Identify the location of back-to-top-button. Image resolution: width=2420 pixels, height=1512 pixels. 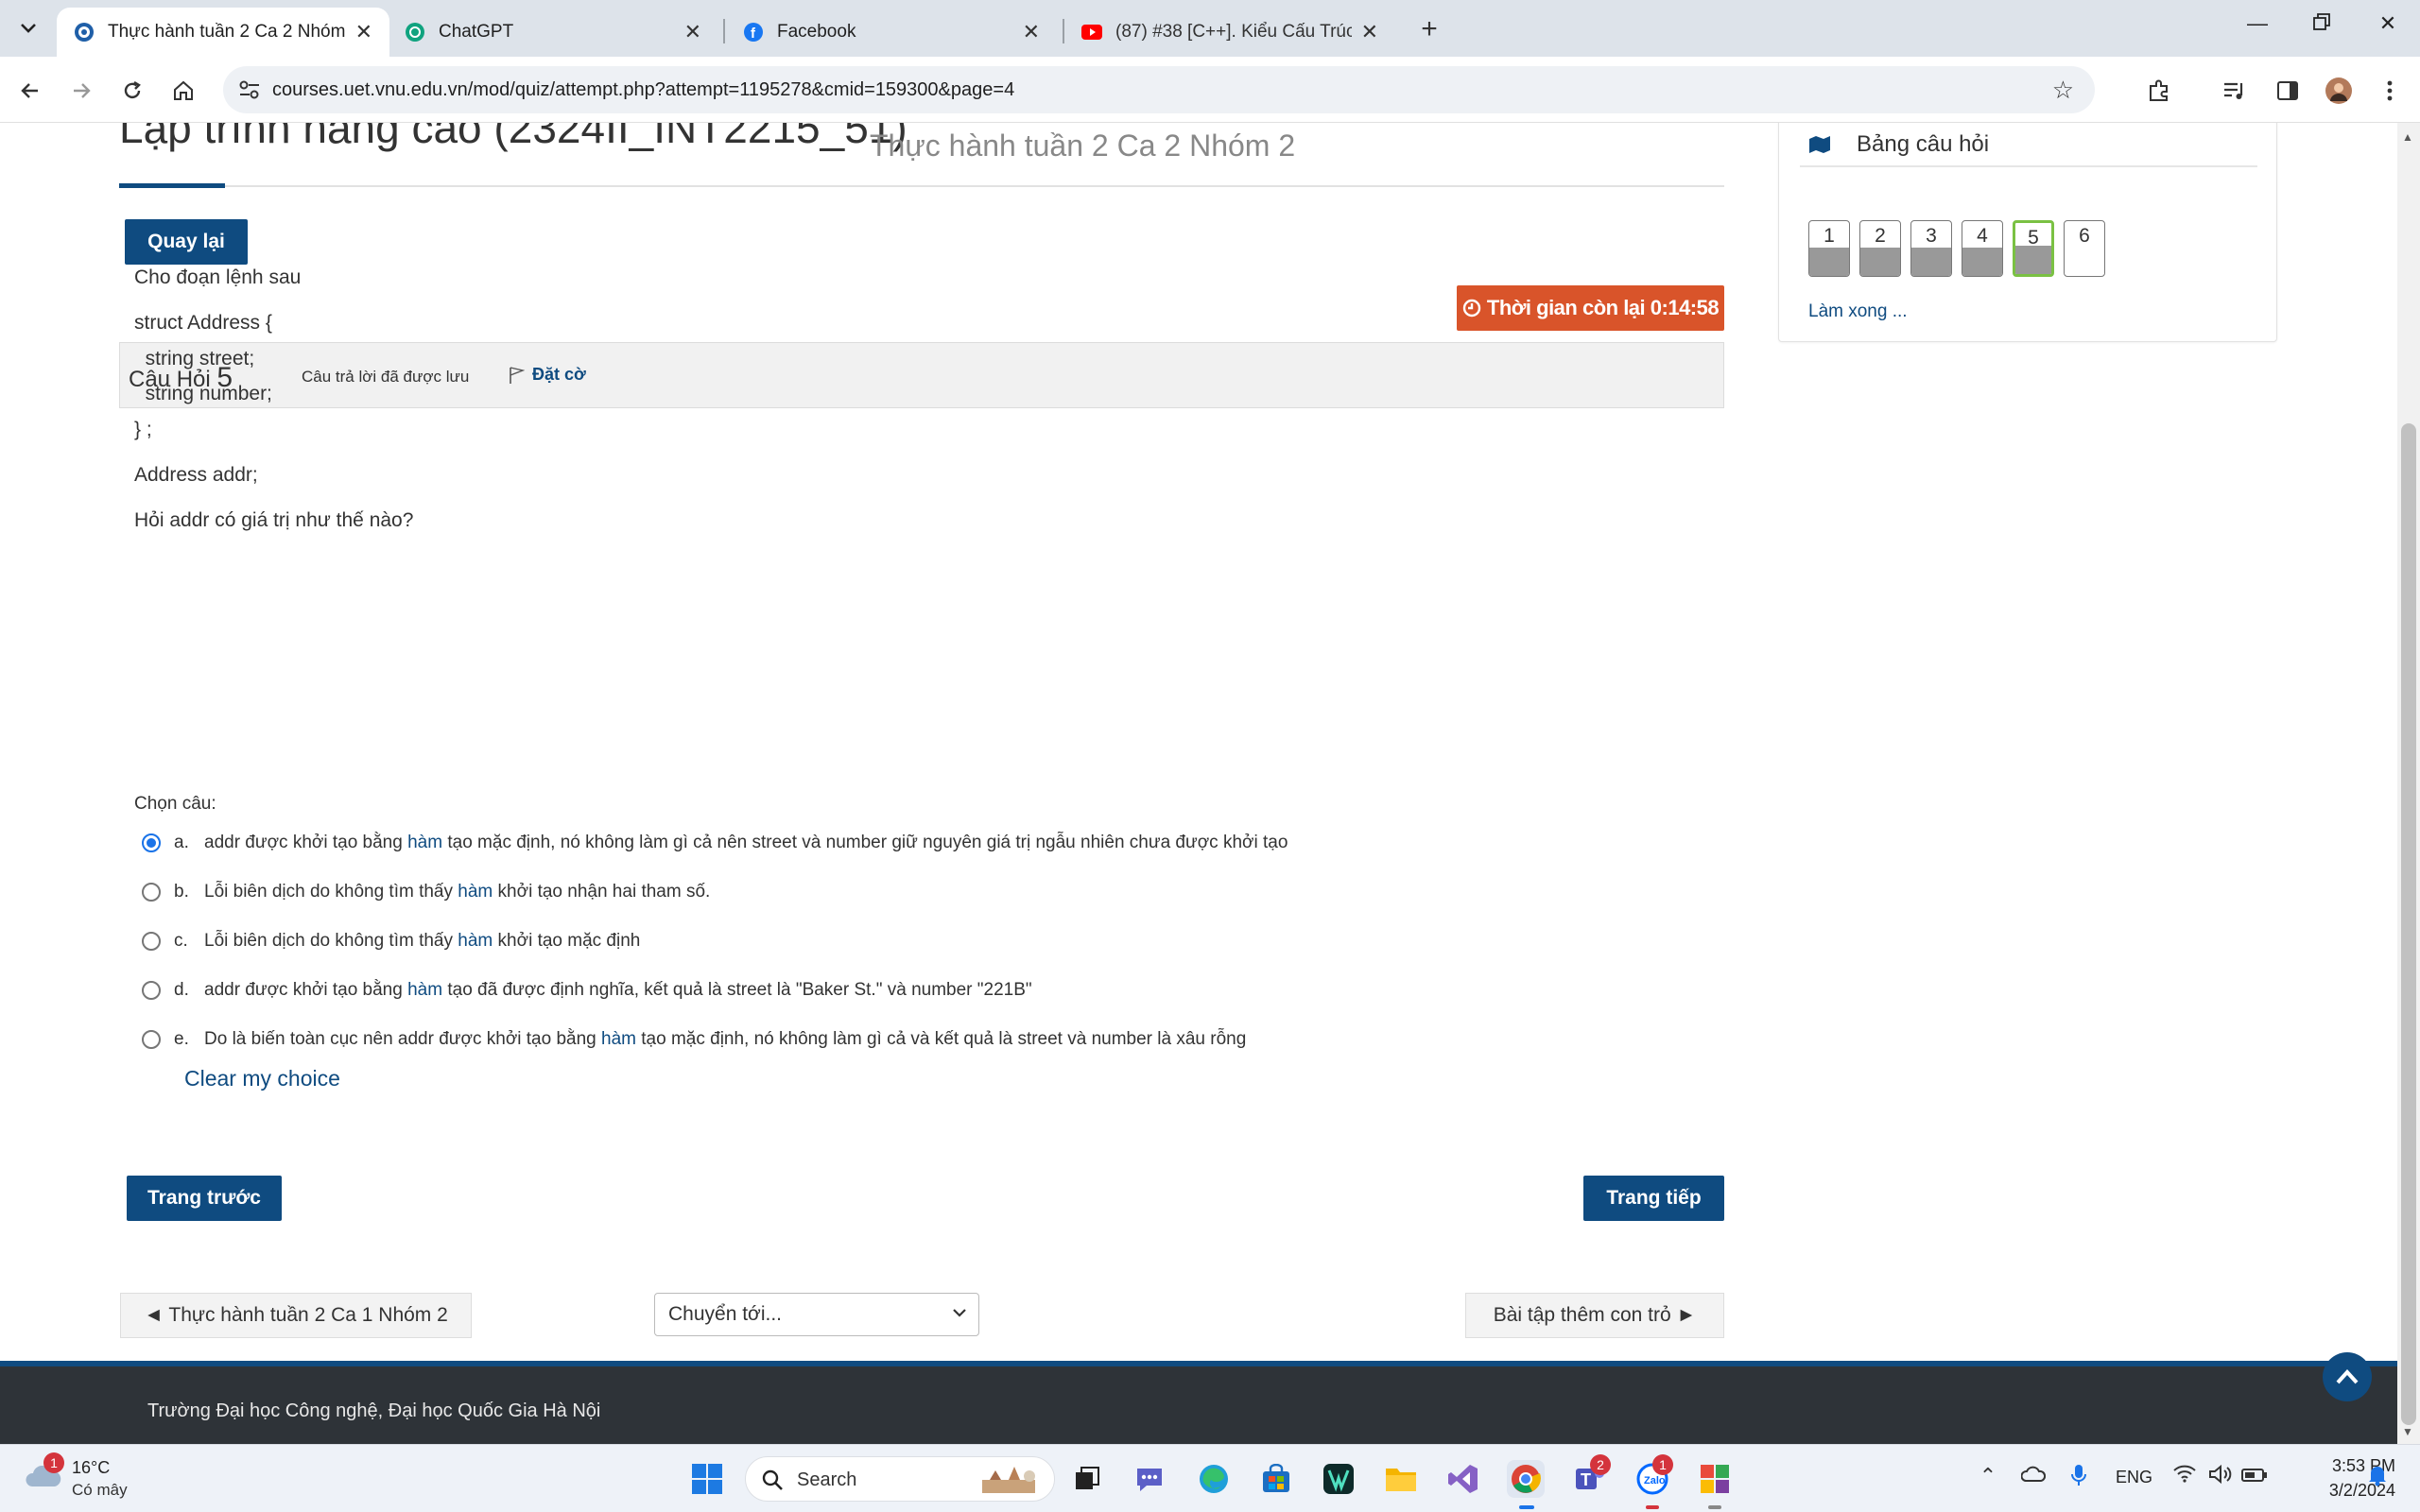
(2347, 1376).